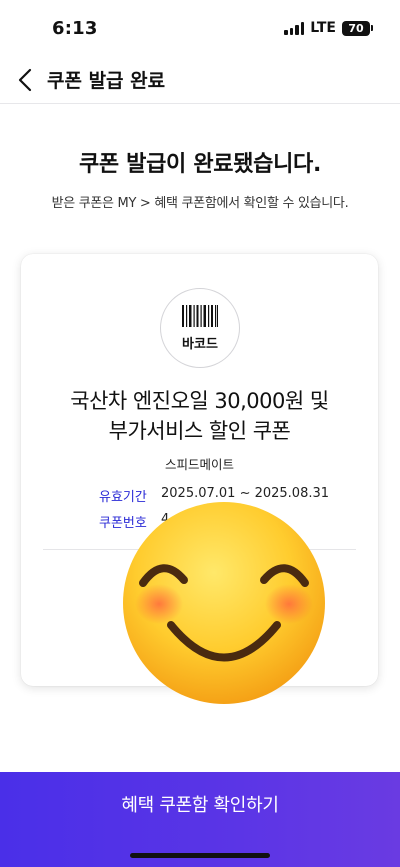 The width and height of the screenshot is (400, 867). I want to click on coupon-title-line1: 국산차 엔진오일 30,000원 및, so click(199, 401).